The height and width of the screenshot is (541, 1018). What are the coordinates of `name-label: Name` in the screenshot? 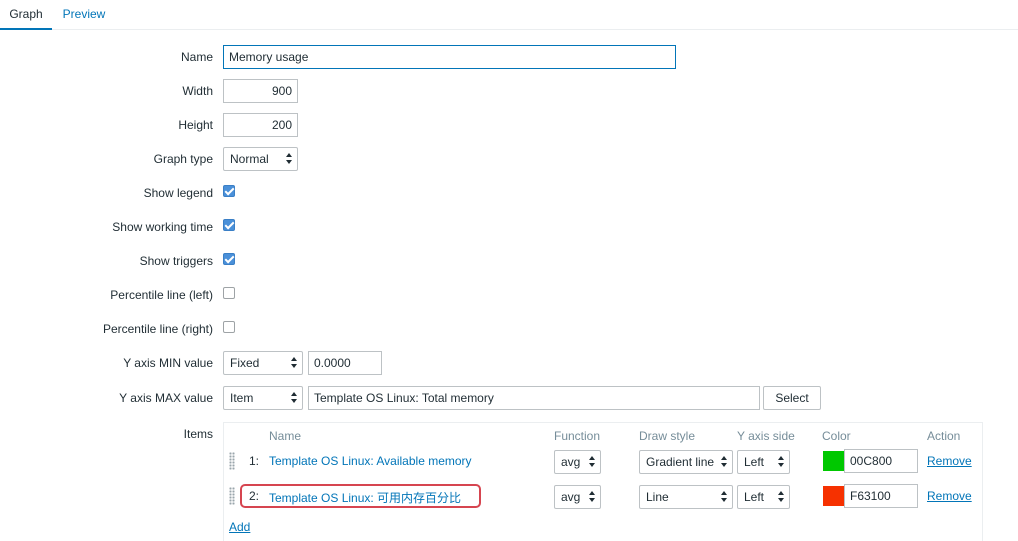 It's located at (196, 57).